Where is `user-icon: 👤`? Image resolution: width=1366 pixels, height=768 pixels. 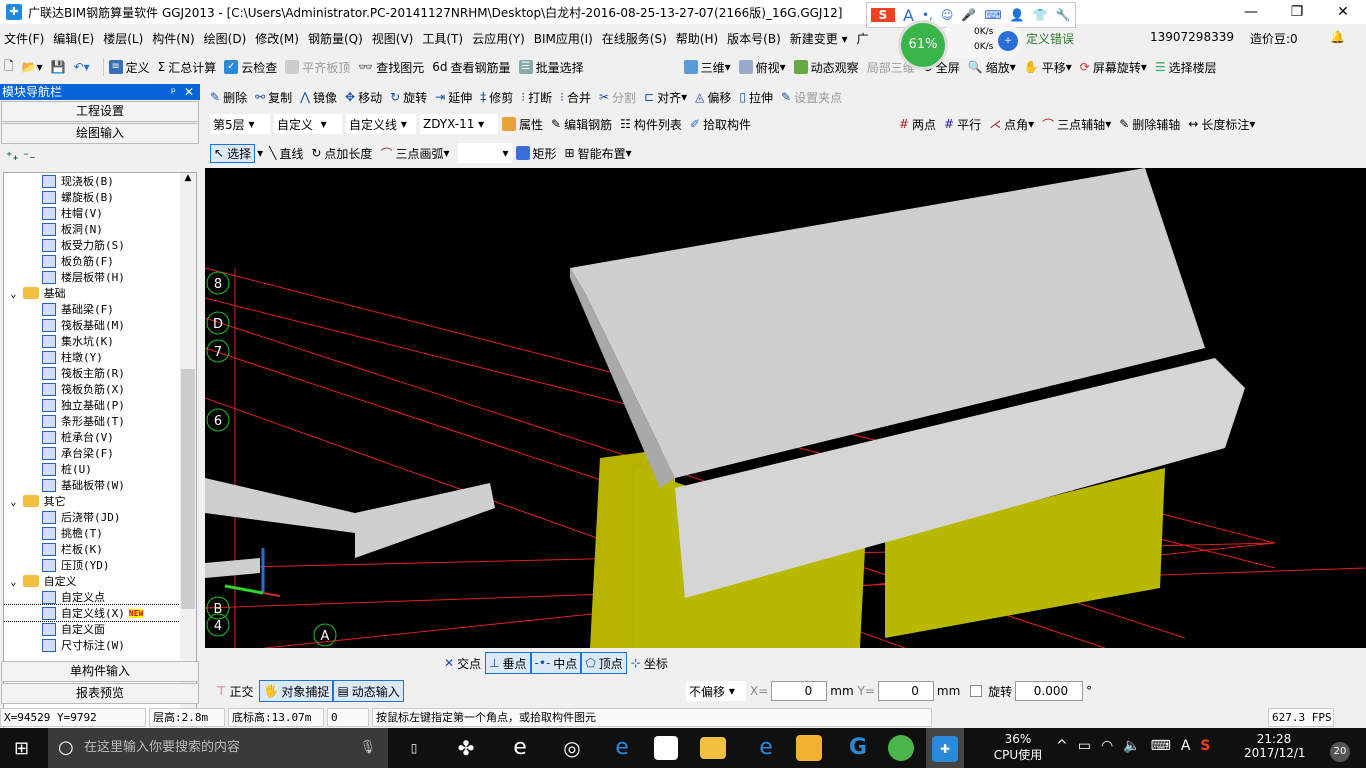
user-icon: 👤 is located at coordinates (1017, 15).